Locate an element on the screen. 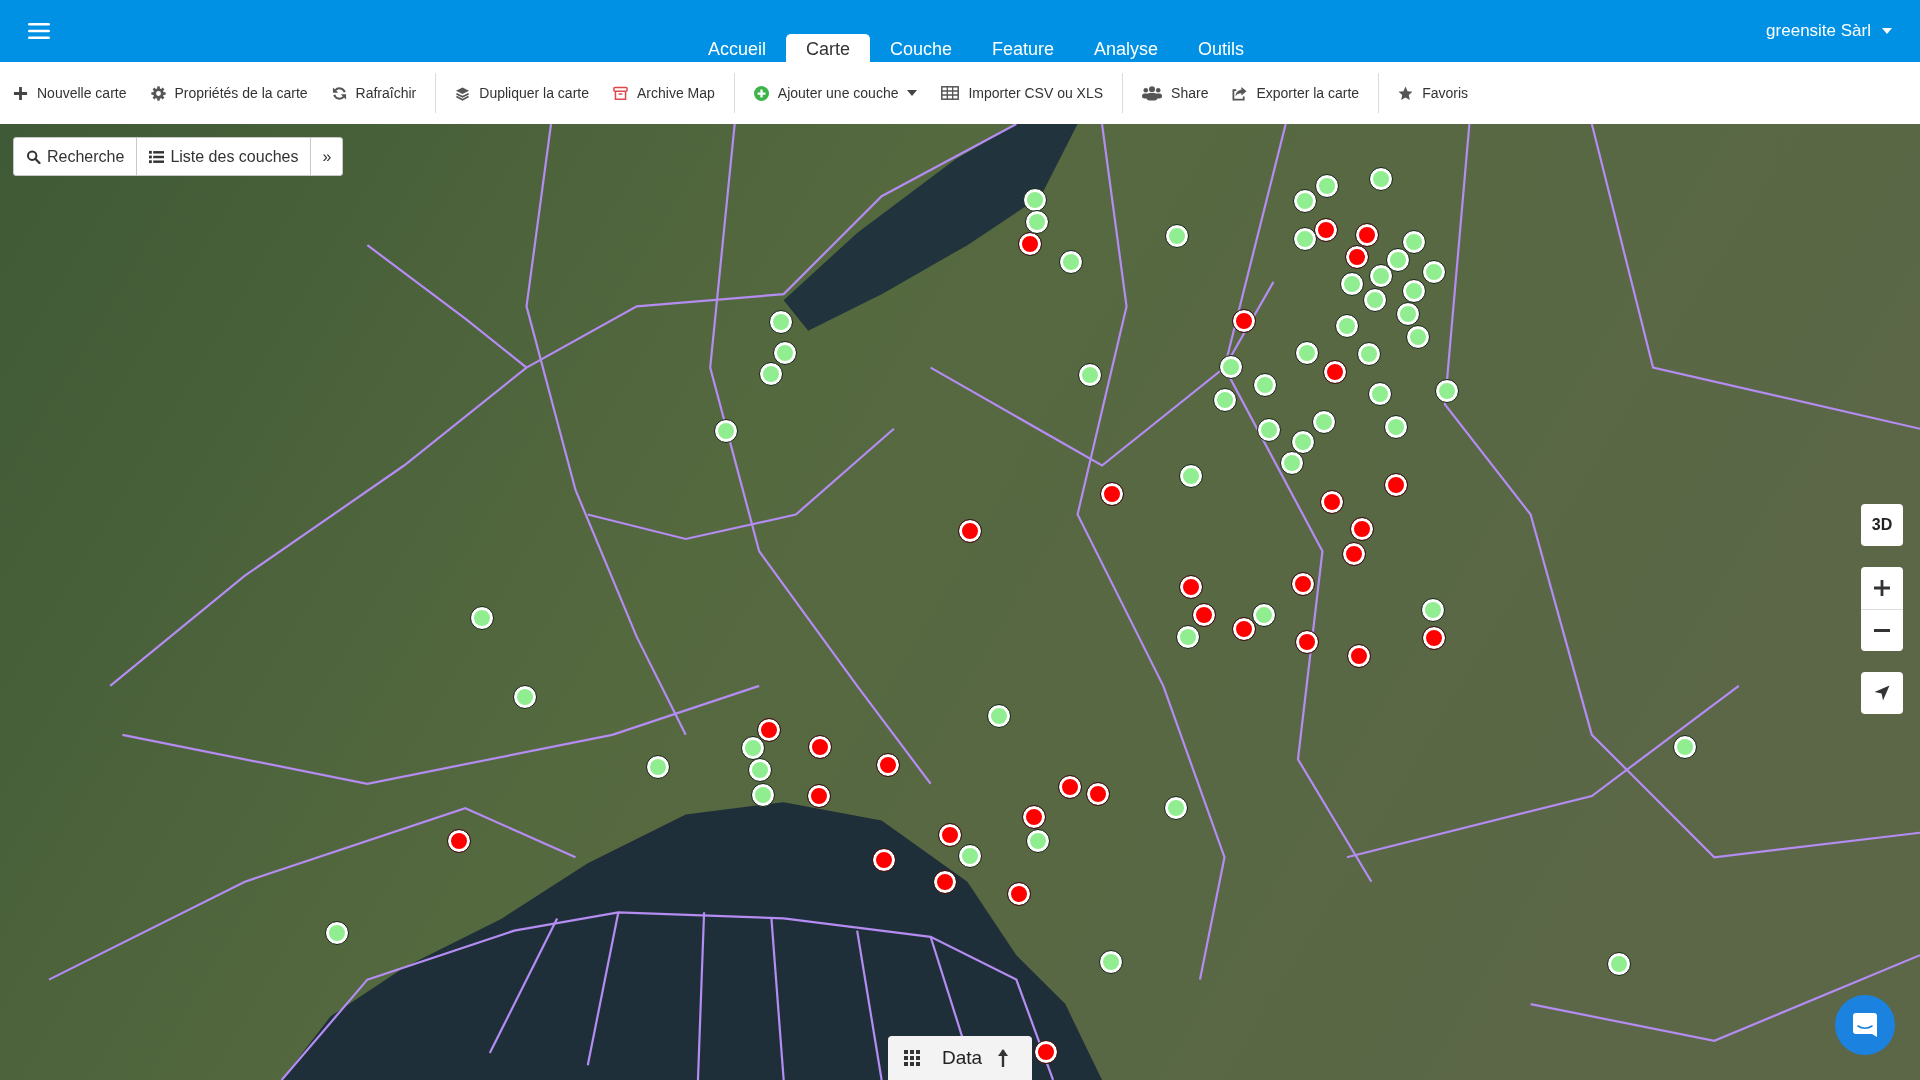 The width and height of the screenshot is (1920, 1080). duplicate-map-button: Dupliquer la carte is located at coordinates (522, 93).